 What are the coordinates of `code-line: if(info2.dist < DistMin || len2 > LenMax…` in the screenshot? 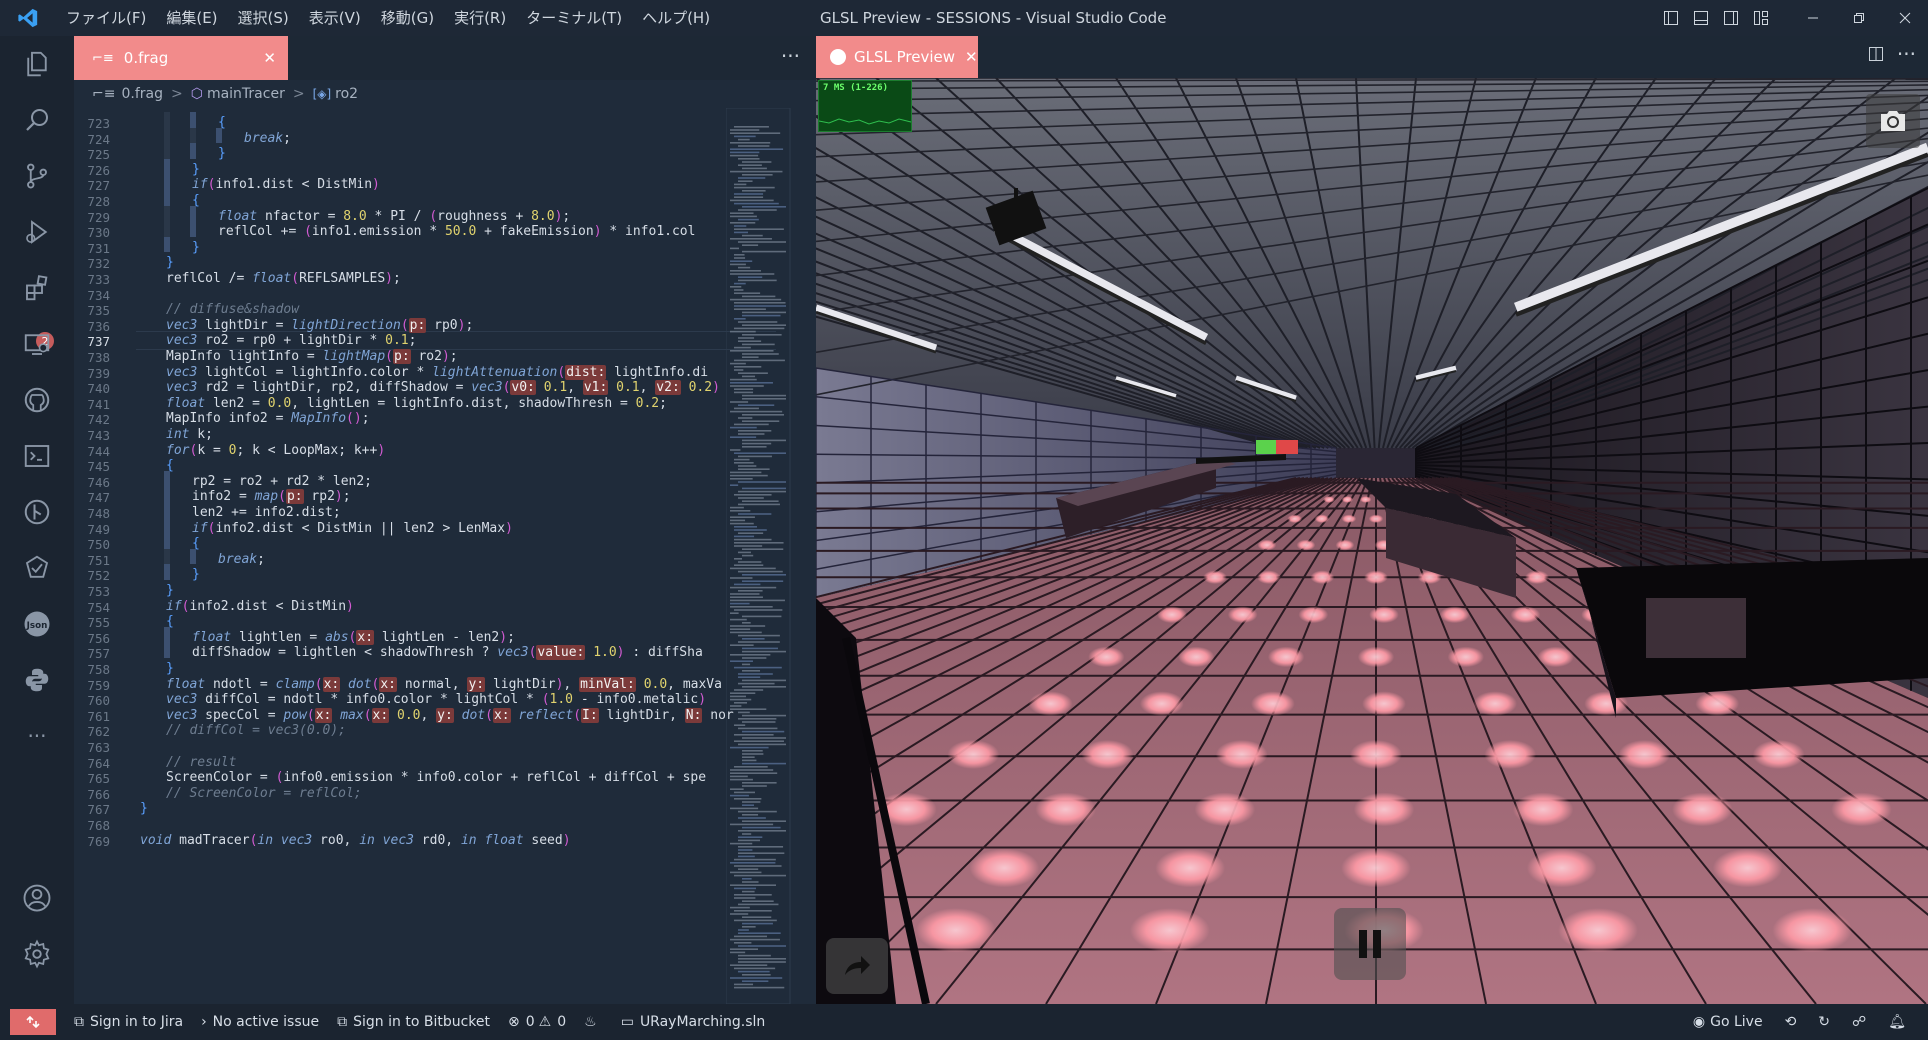 It's located at (352, 528).